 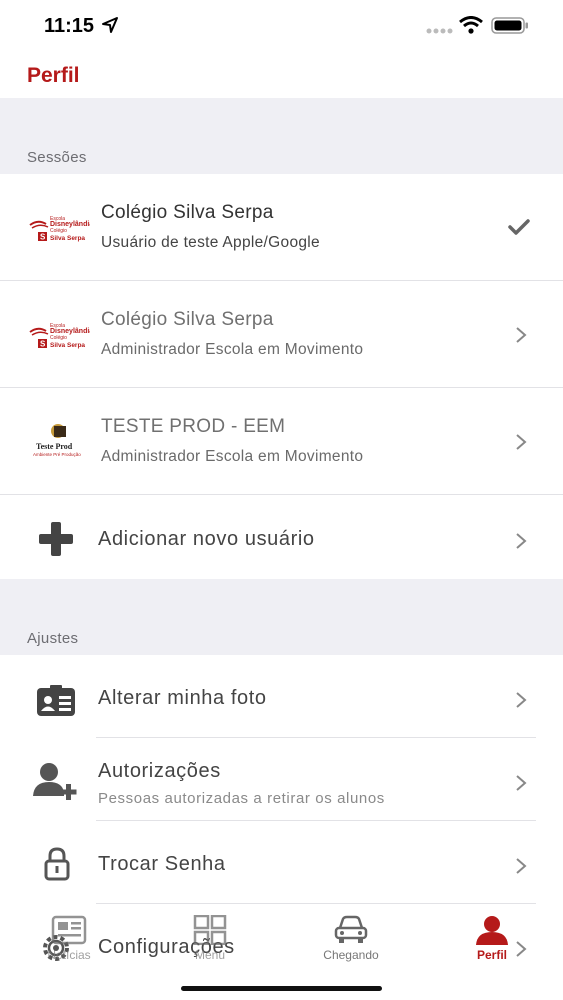 What do you see at coordinates (281, 617) in the screenshot?
I see `settings-section-header: Ajustes` at bounding box center [281, 617].